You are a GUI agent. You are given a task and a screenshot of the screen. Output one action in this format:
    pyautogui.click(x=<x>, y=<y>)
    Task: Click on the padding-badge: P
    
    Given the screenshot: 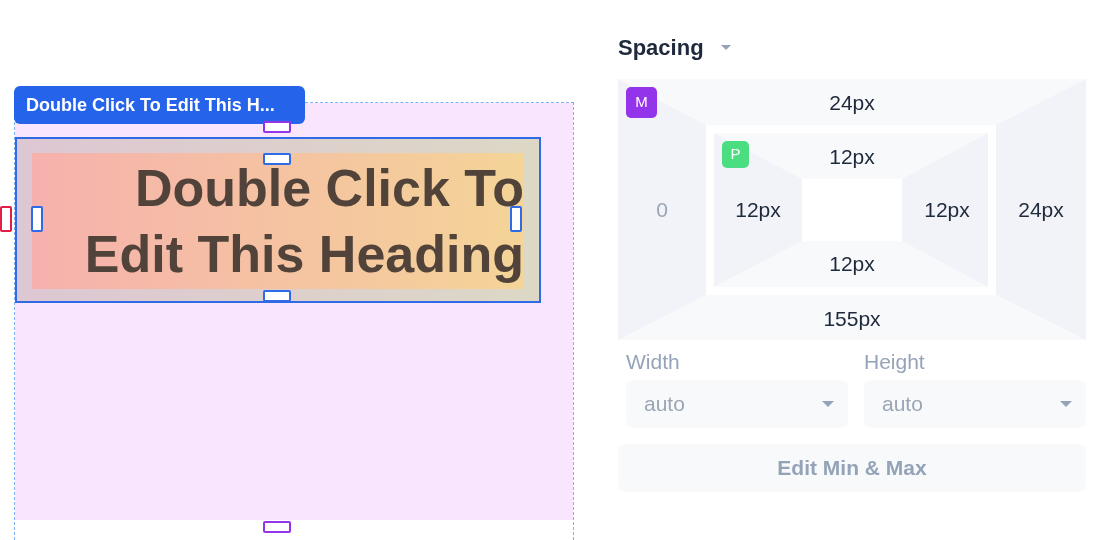 What is the action you would take?
    pyautogui.click(x=735, y=154)
    